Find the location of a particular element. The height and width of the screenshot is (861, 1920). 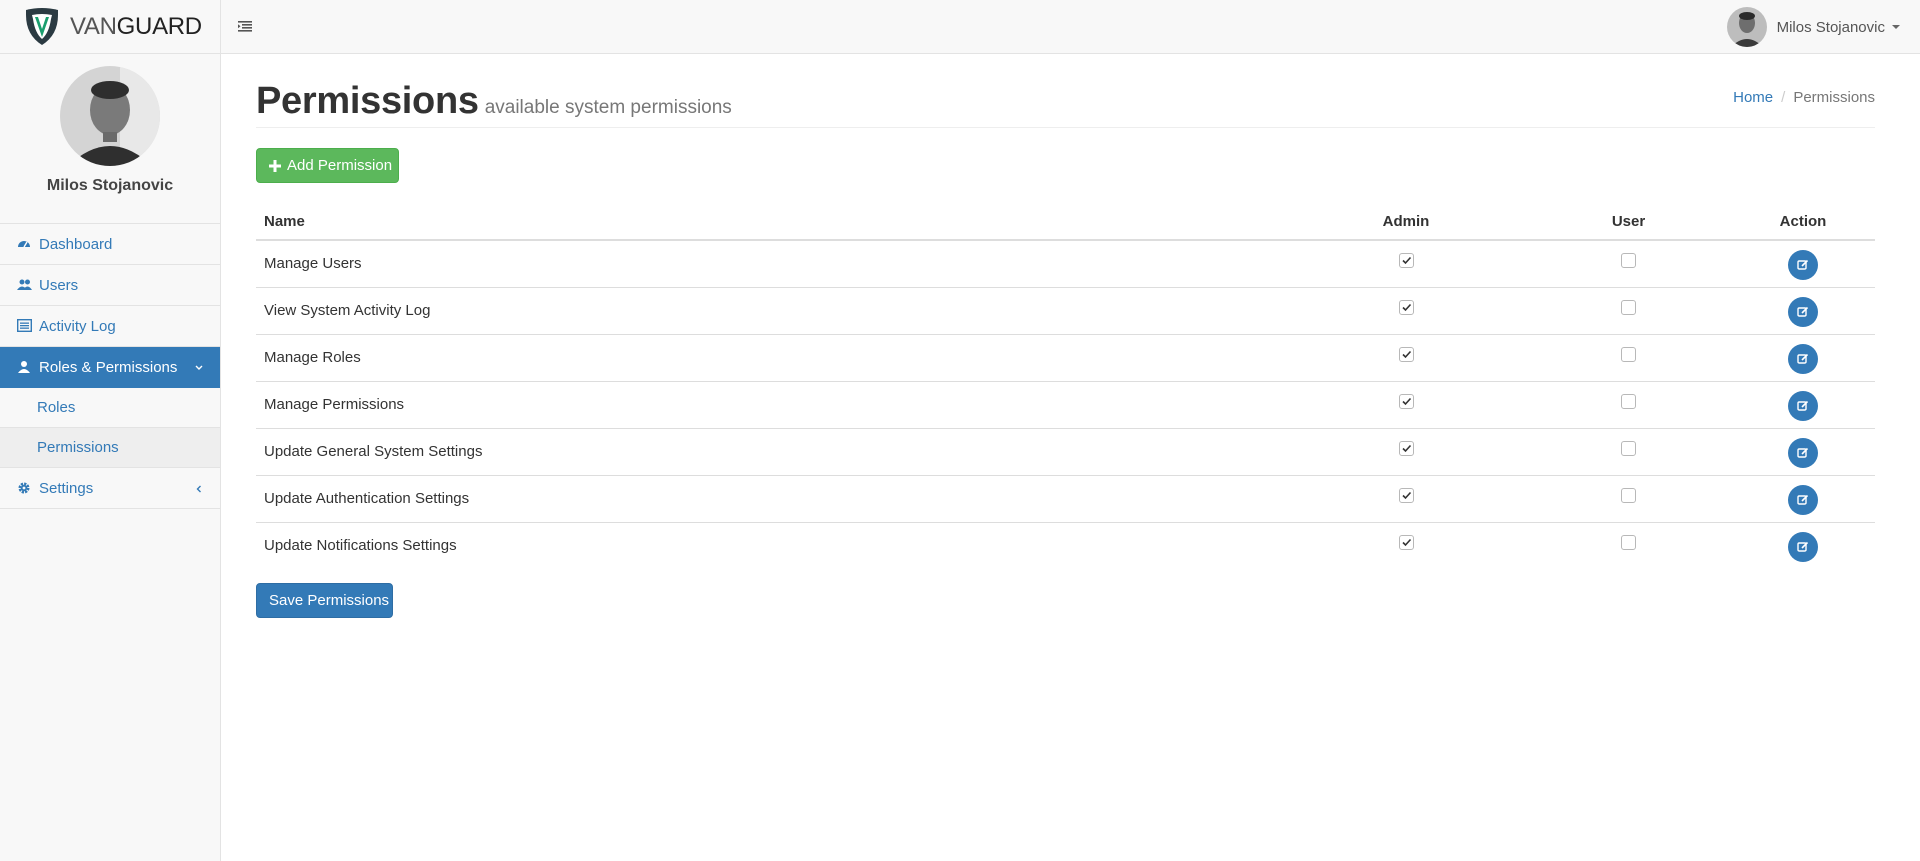

column-header-name: Name is located at coordinates (771, 222).